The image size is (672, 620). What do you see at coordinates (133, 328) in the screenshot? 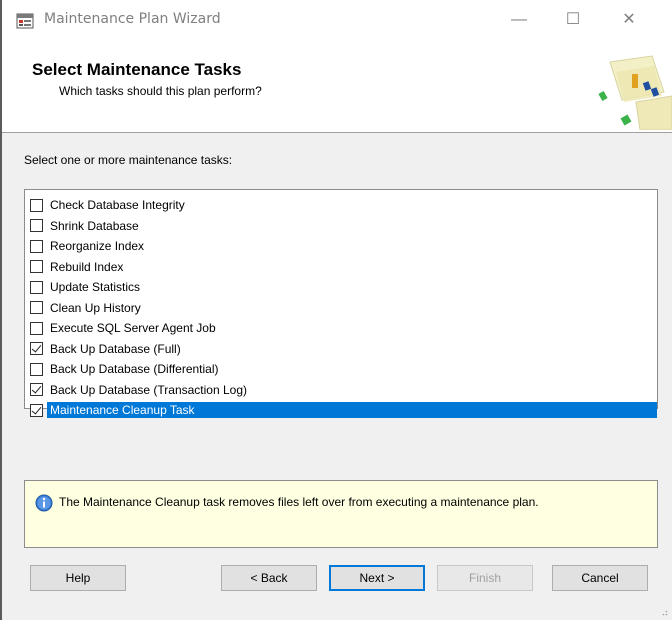
I see `task-label: Execute SQL Server Agent Job` at bounding box center [133, 328].